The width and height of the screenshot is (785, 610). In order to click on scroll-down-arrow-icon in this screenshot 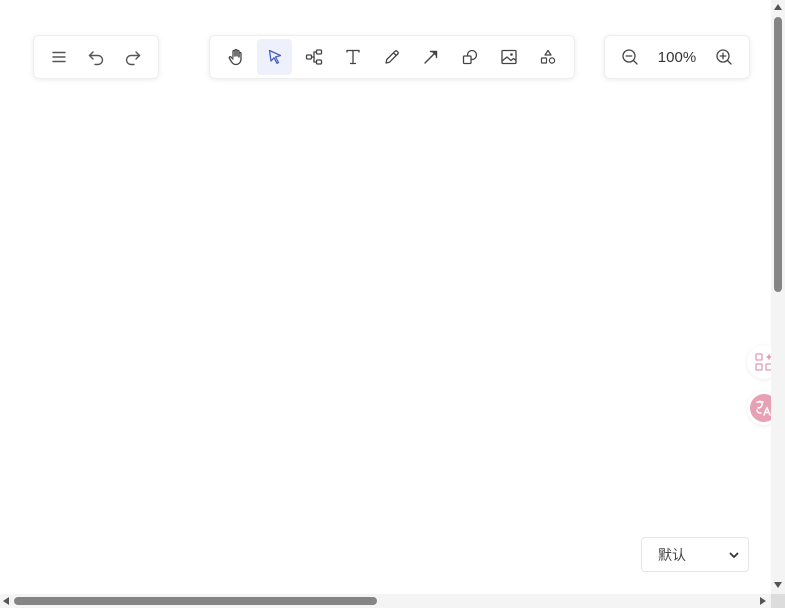, I will do `click(778, 585)`.